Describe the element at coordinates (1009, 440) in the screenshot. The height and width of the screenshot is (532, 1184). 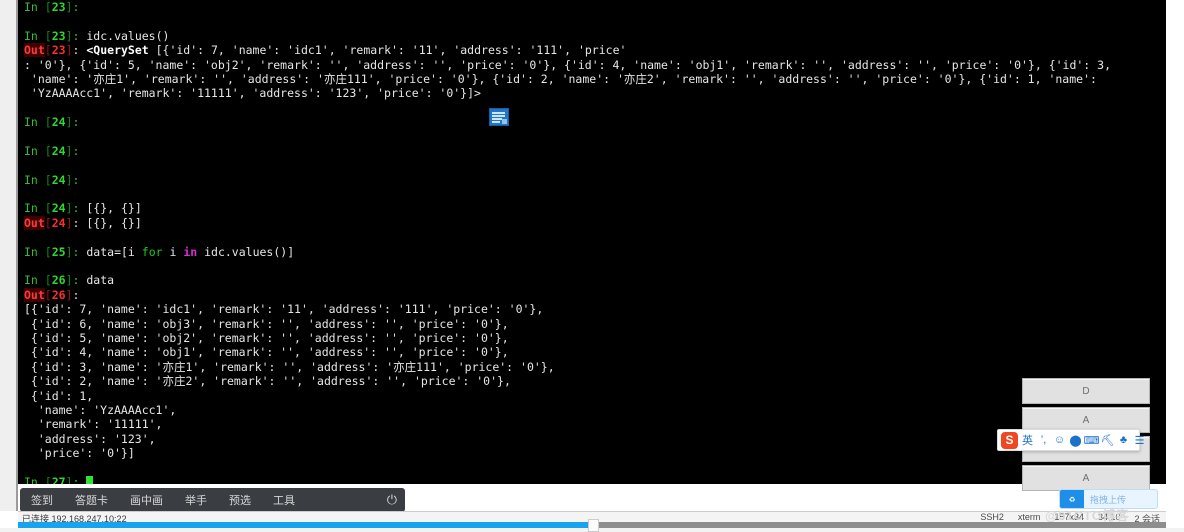
I see `sogou-logo-icon: S` at that location.